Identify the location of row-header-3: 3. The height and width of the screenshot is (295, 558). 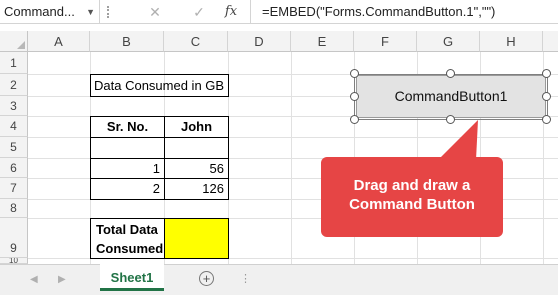
(14, 106).